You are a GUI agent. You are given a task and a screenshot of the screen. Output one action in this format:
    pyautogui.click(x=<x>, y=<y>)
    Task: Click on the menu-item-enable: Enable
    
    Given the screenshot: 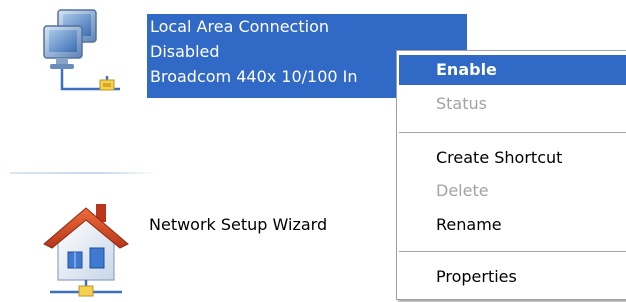 What is the action you would take?
    pyautogui.click(x=512, y=70)
    